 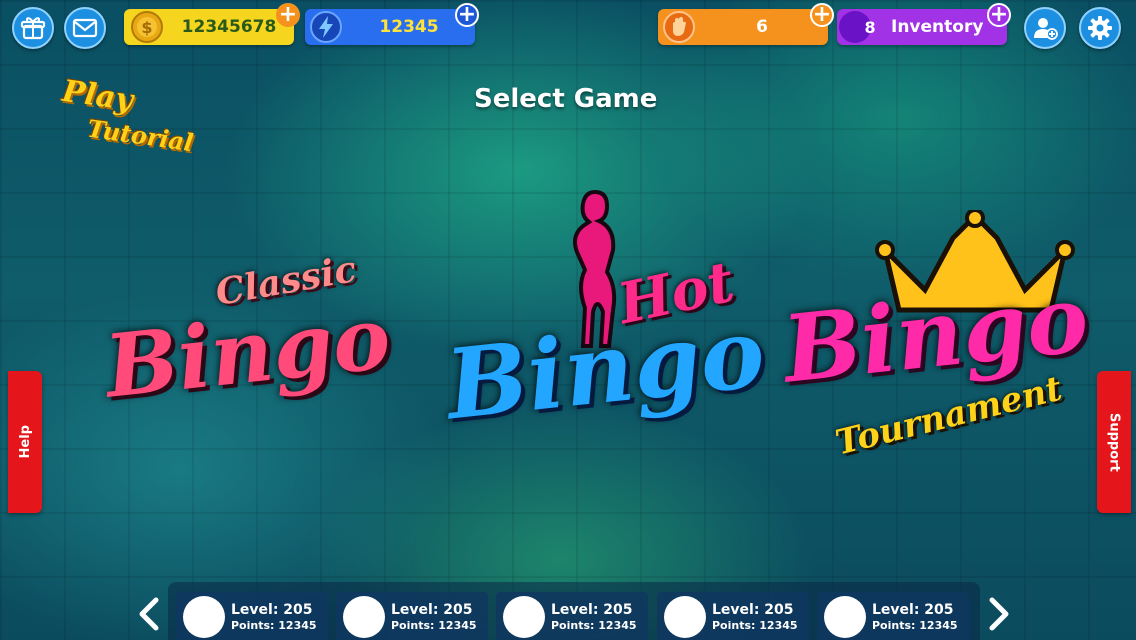 I want to click on add-inventory-button: +, so click(x=999, y=15).